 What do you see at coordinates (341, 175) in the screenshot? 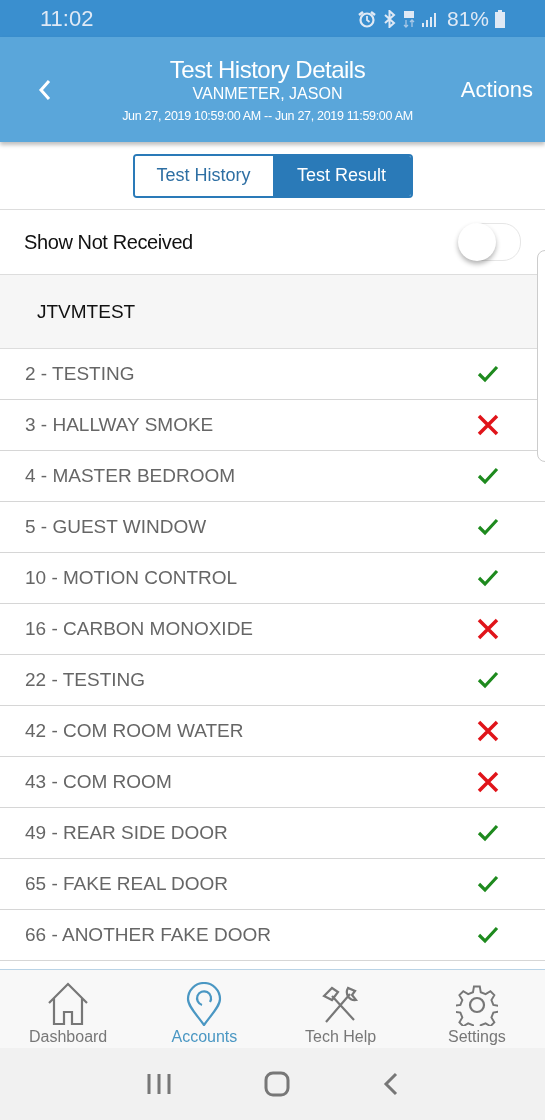
I see `segment-tab: Test Result` at bounding box center [341, 175].